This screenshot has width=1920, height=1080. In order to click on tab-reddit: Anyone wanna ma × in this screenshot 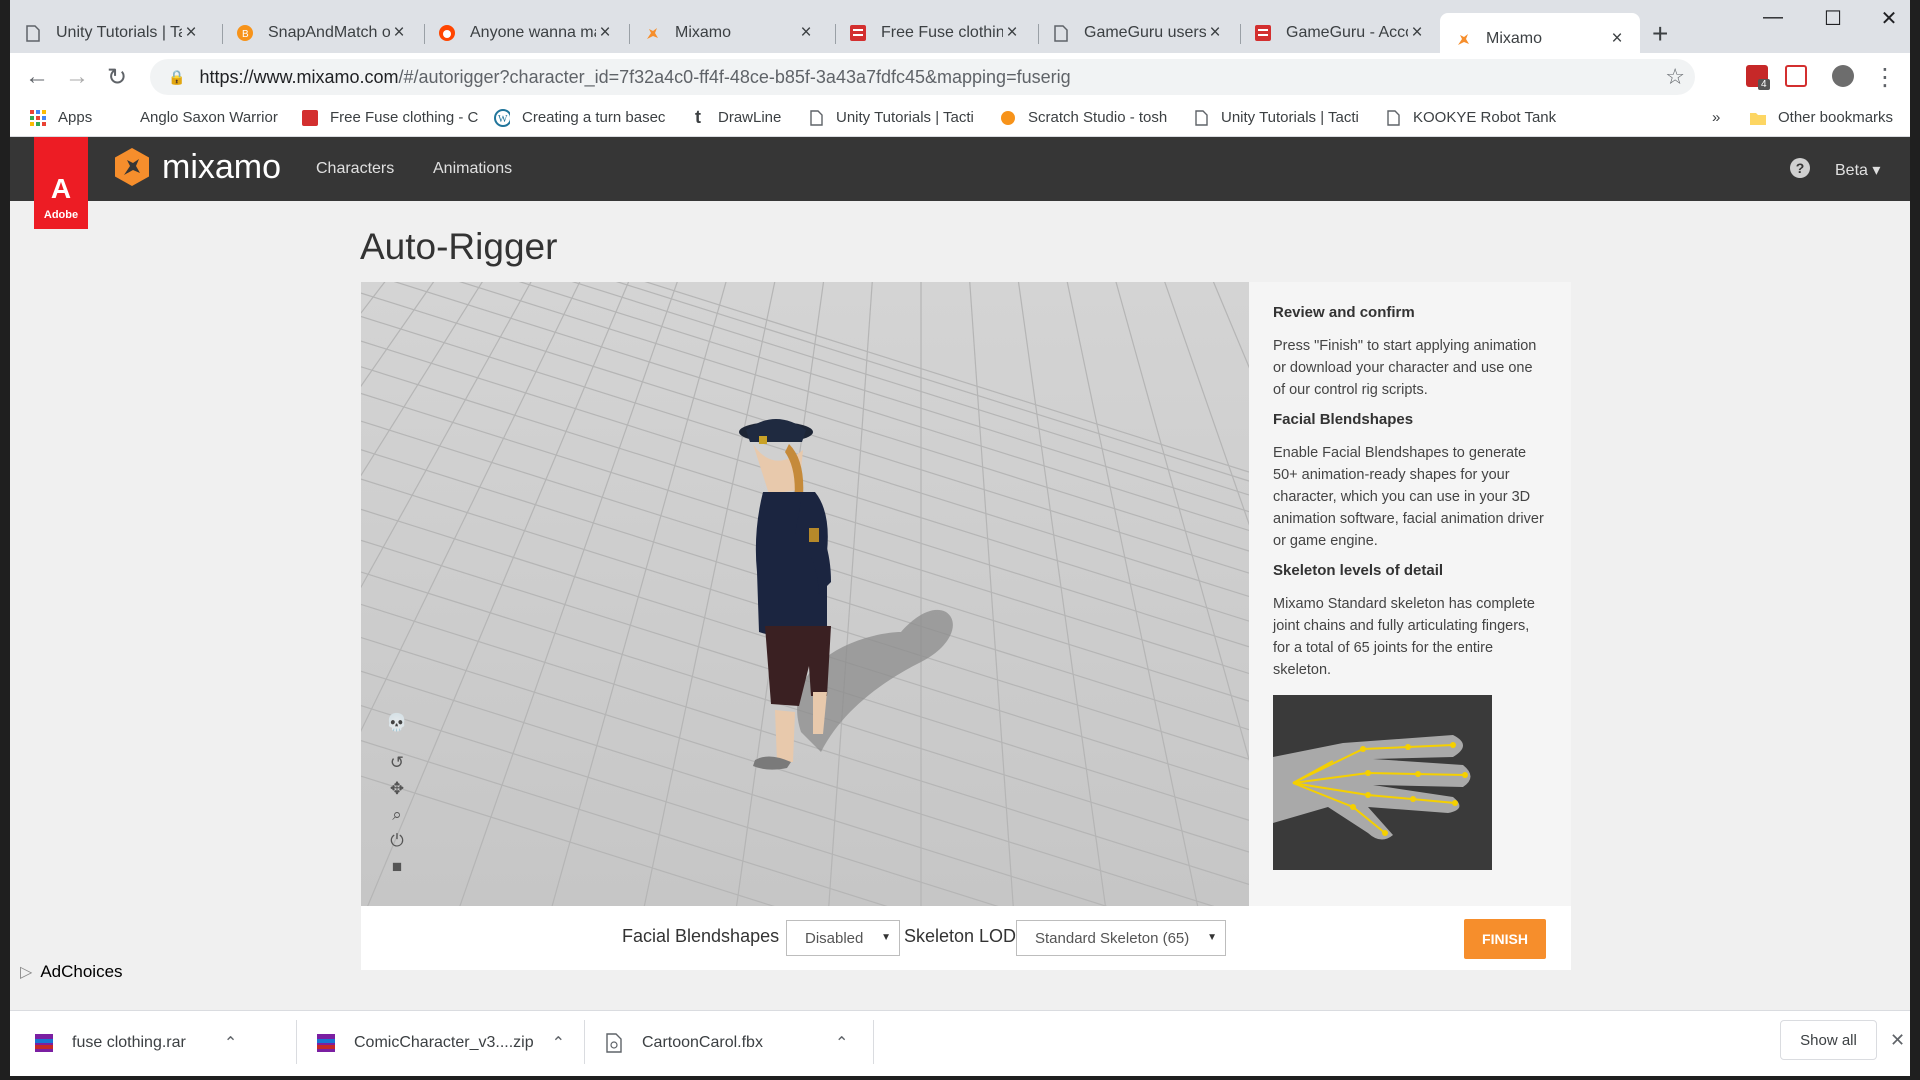, I will do `click(526, 33)`.